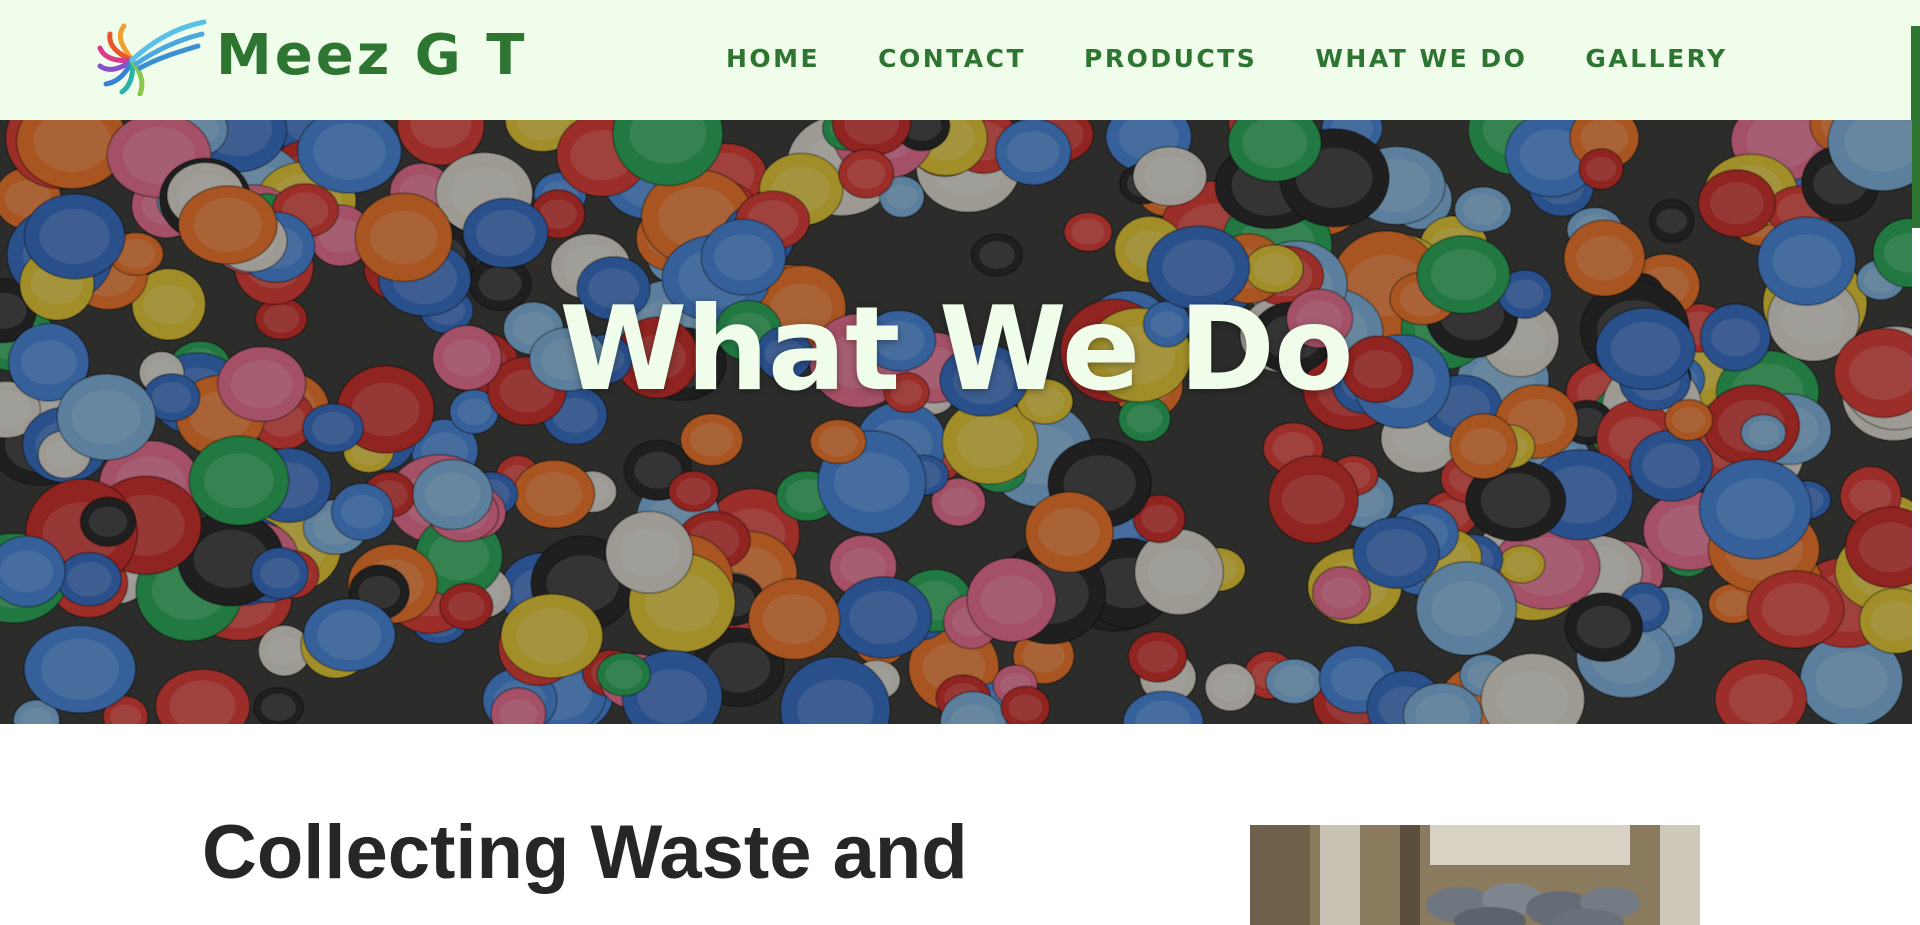  What do you see at coordinates (1915, 127) in the screenshot?
I see `scrollbar-thumb` at bounding box center [1915, 127].